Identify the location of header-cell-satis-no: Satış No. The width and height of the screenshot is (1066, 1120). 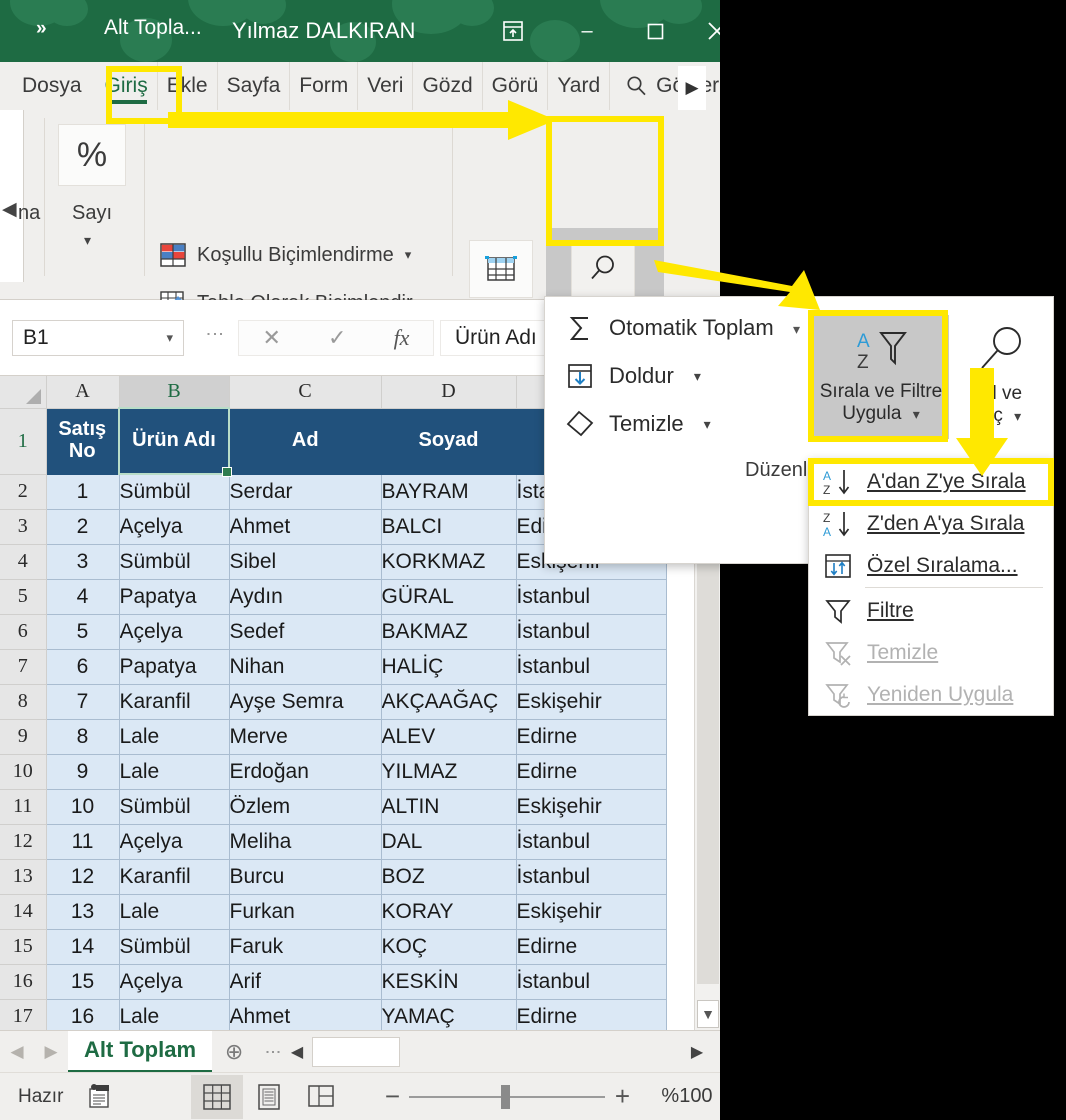
(82, 441).